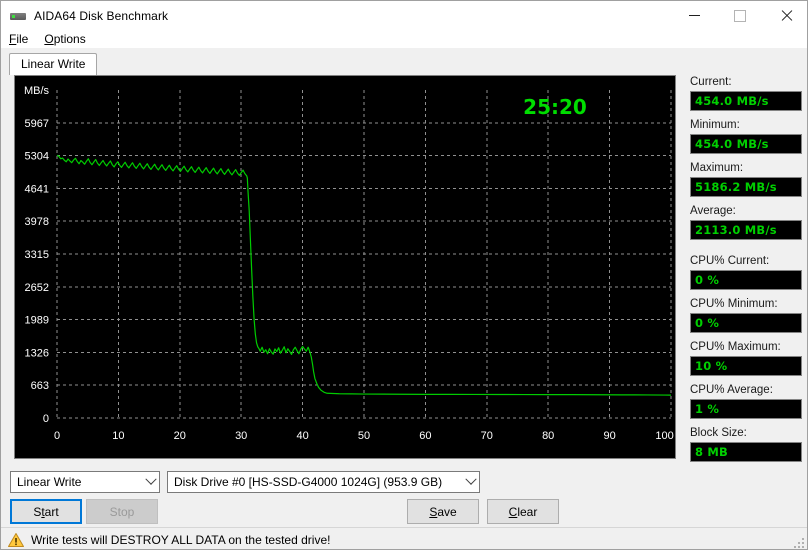 The image size is (808, 550). Describe the element at coordinates (730, 261) in the screenshot. I see `stat-label: CPU% Current:` at that location.